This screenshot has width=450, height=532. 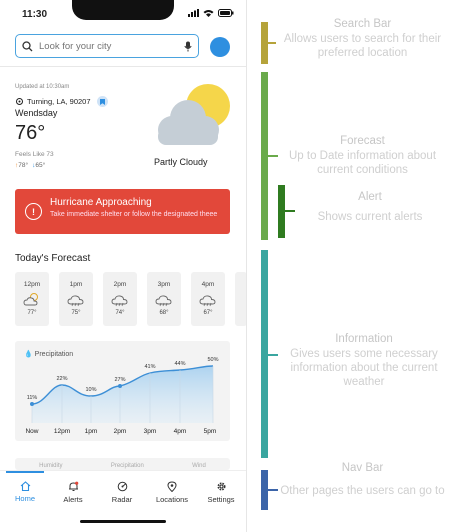 I want to click on low-temp: 65°, so click(x=40, y=165).